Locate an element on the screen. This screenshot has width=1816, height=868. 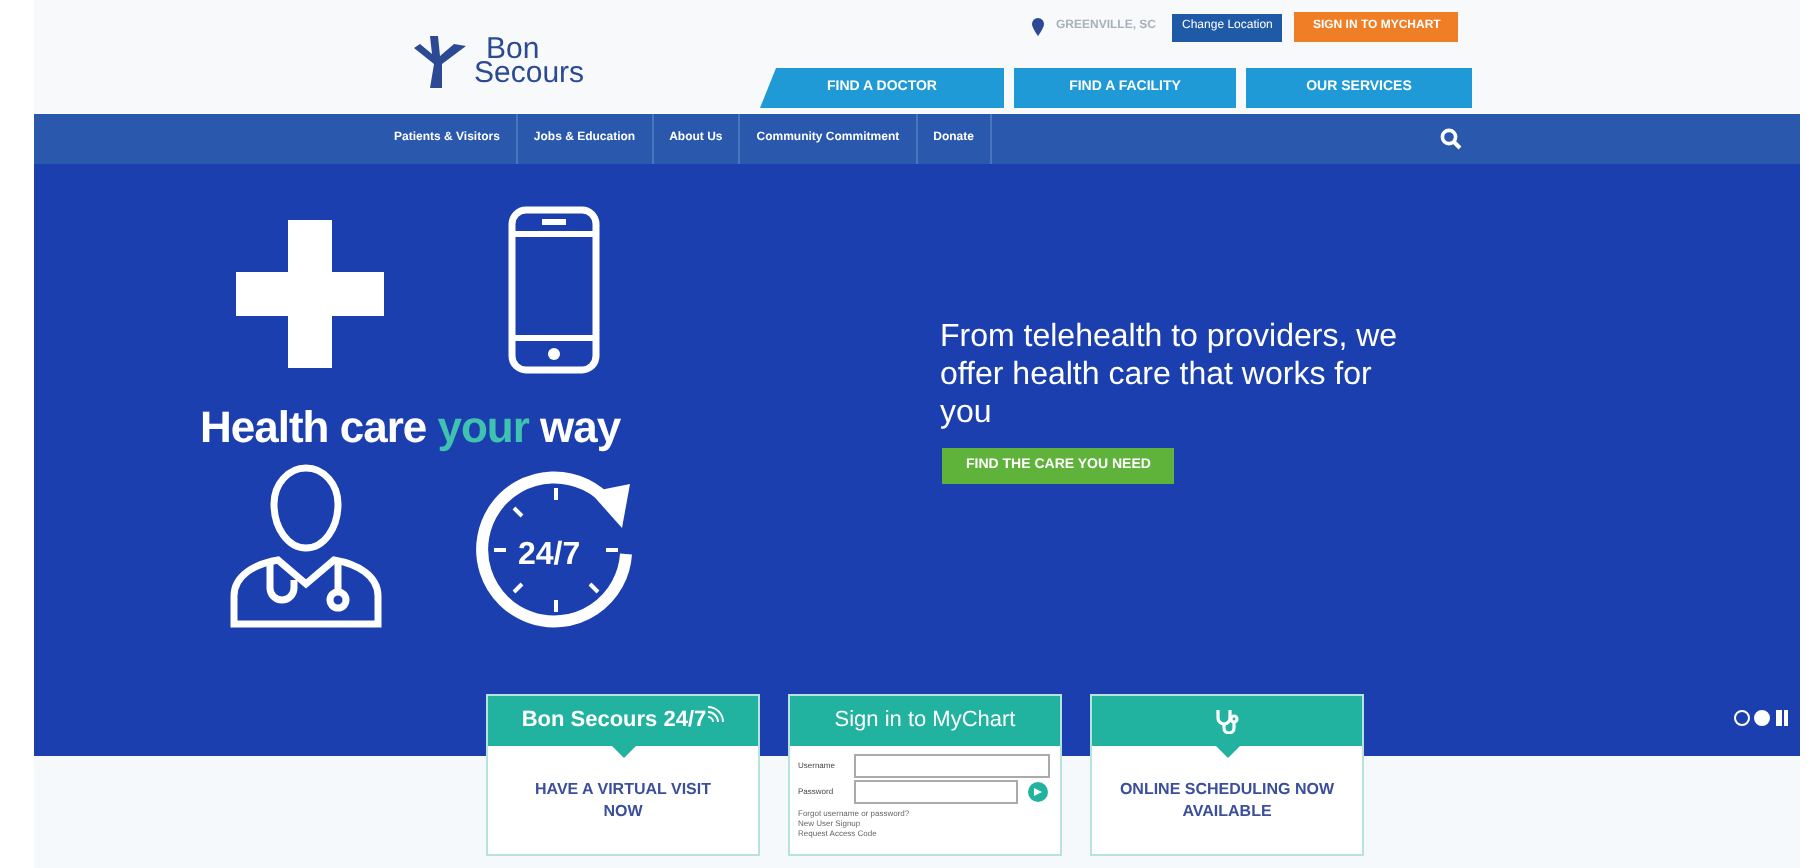
password-field is located at coordinates (936, 792).